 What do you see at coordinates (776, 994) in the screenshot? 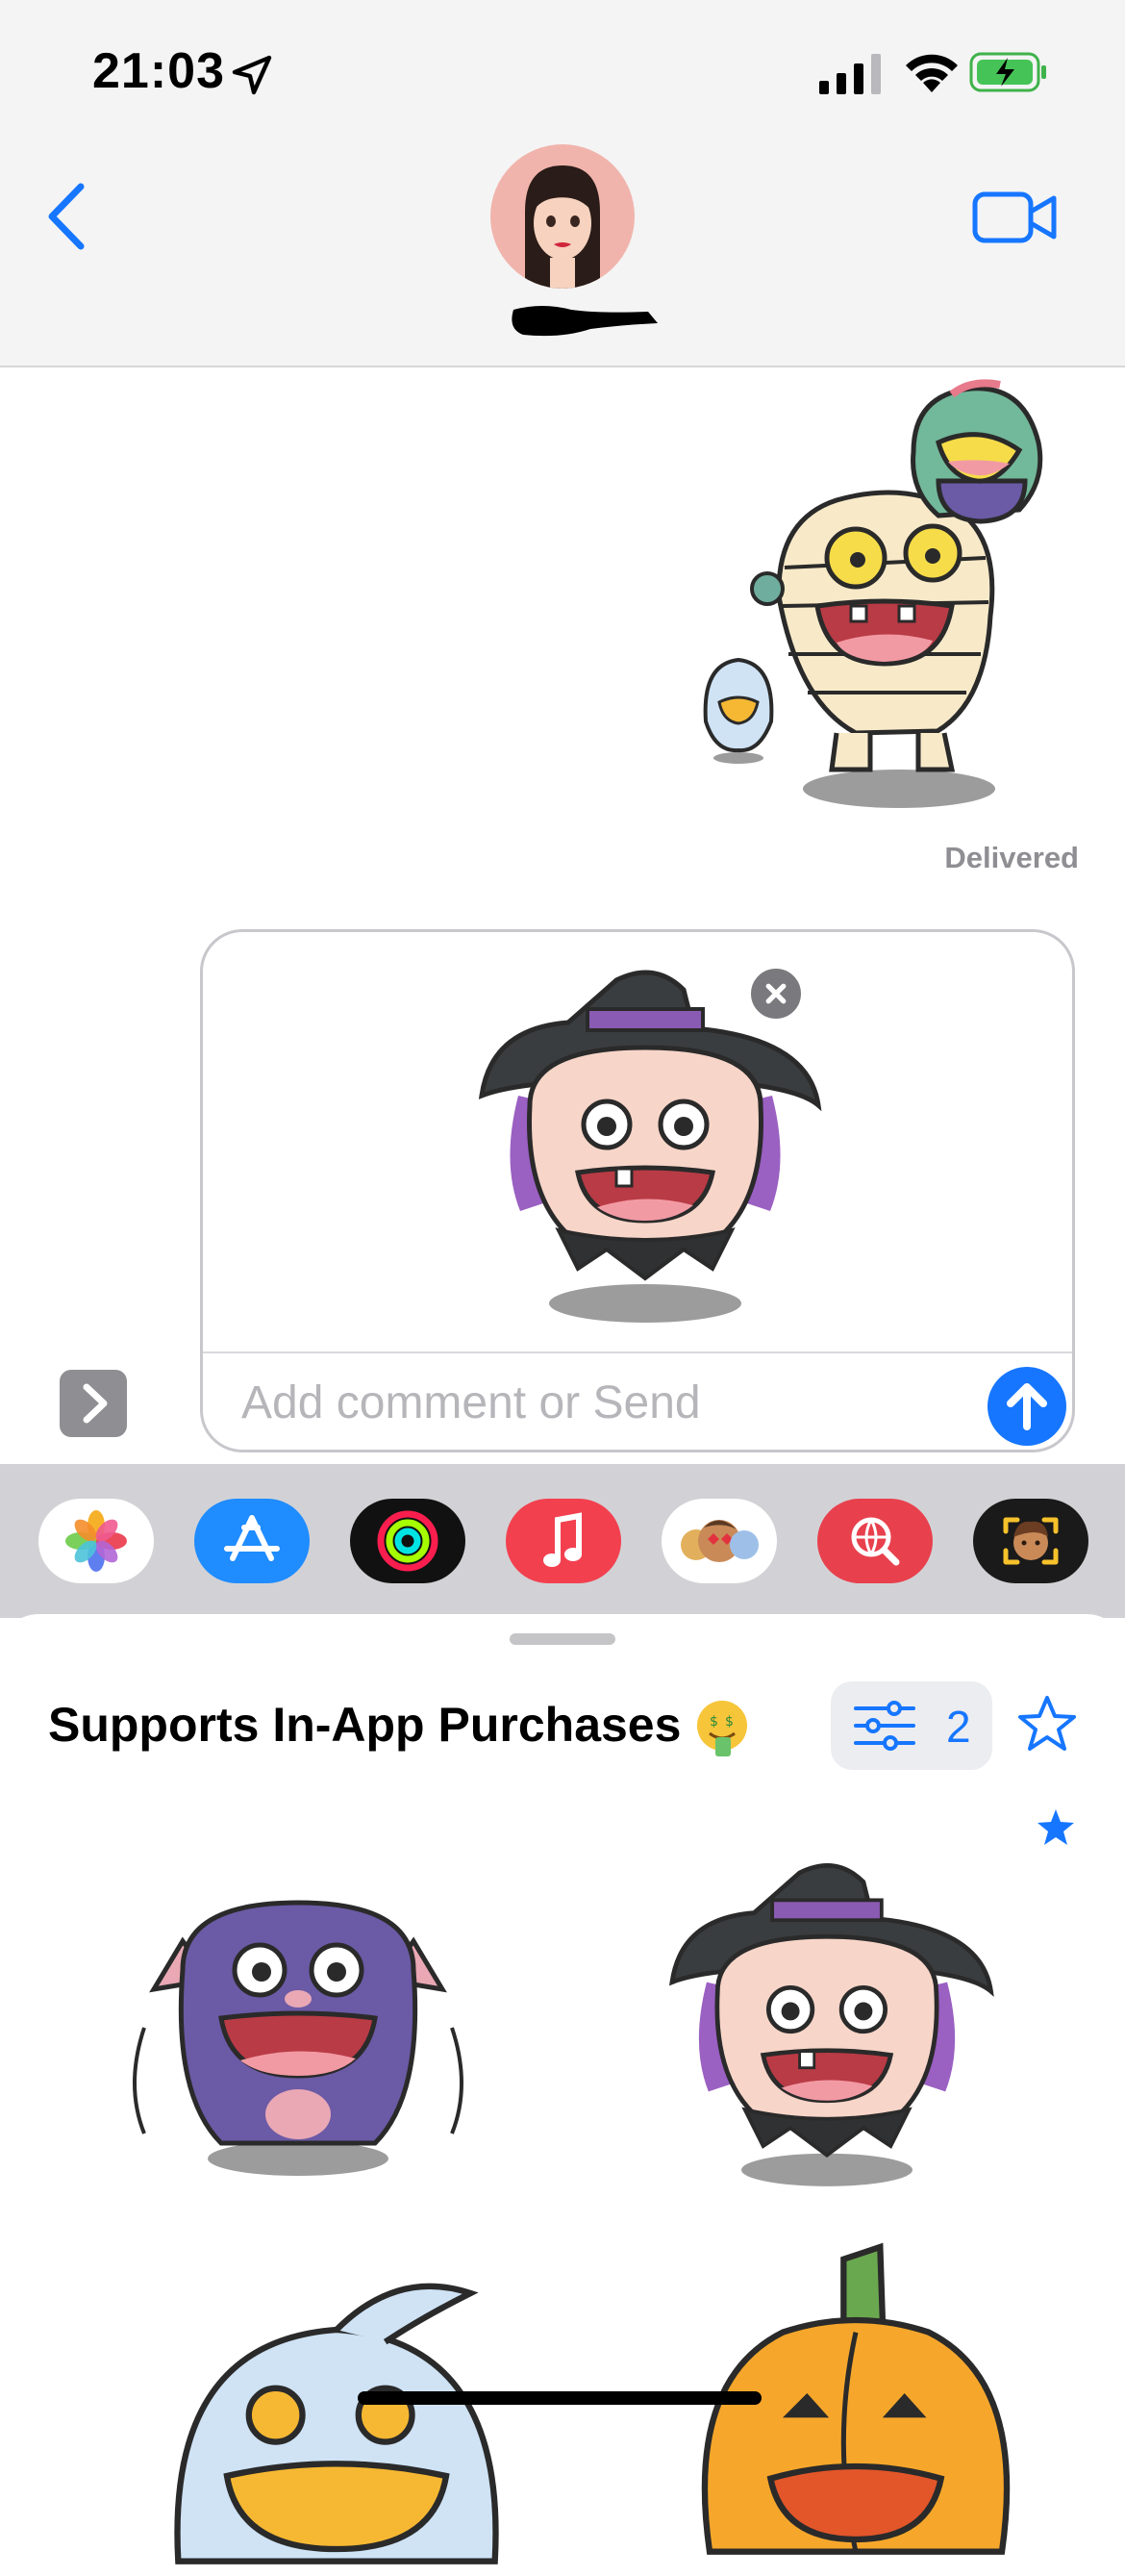
I see `remove-attachment-button` at bounding box center [776, 994].